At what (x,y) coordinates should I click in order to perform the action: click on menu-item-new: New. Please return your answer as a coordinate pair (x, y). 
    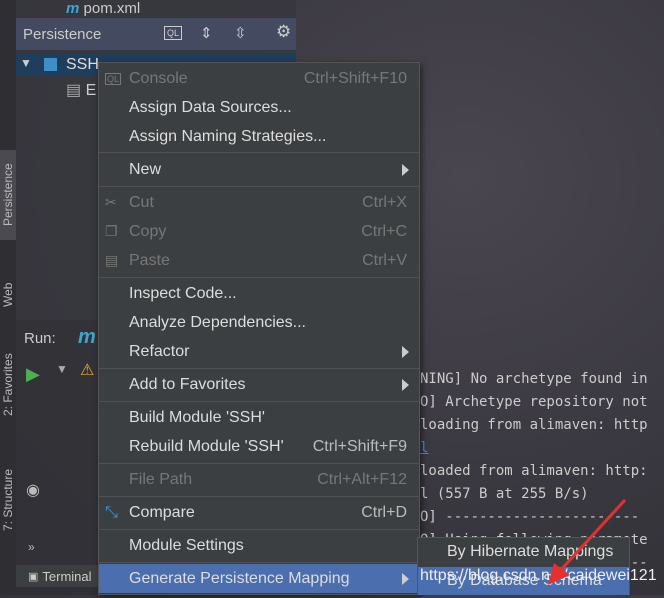
    Looking at the image, I should click on (259, 169).